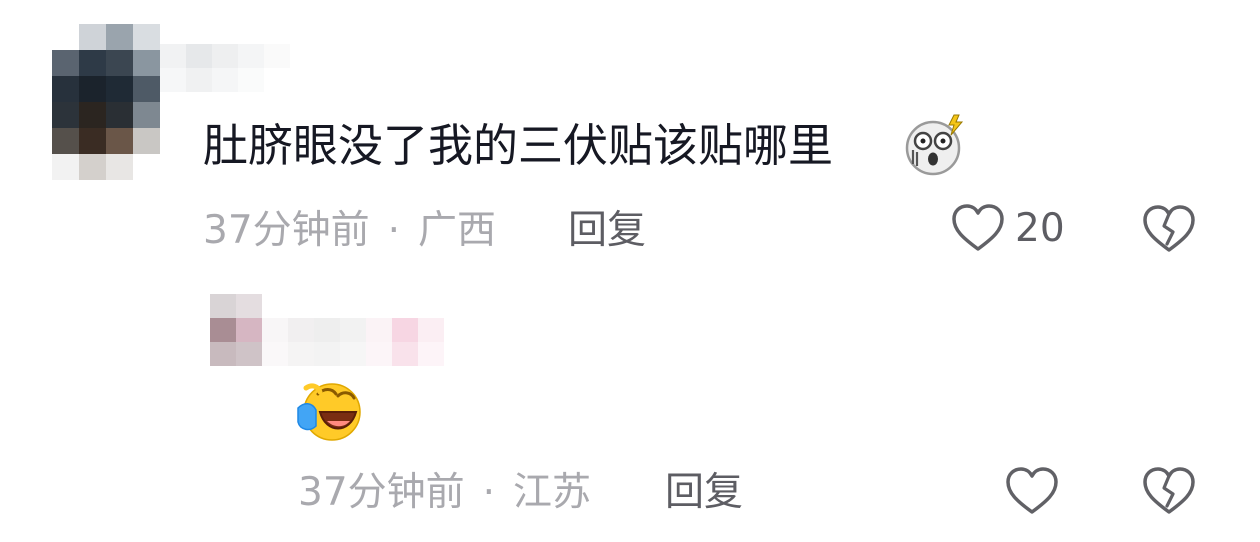 The height and width of the screenshot is (542, 1260). I want to click on laughing-crying-face-icon, so click(329, 412).